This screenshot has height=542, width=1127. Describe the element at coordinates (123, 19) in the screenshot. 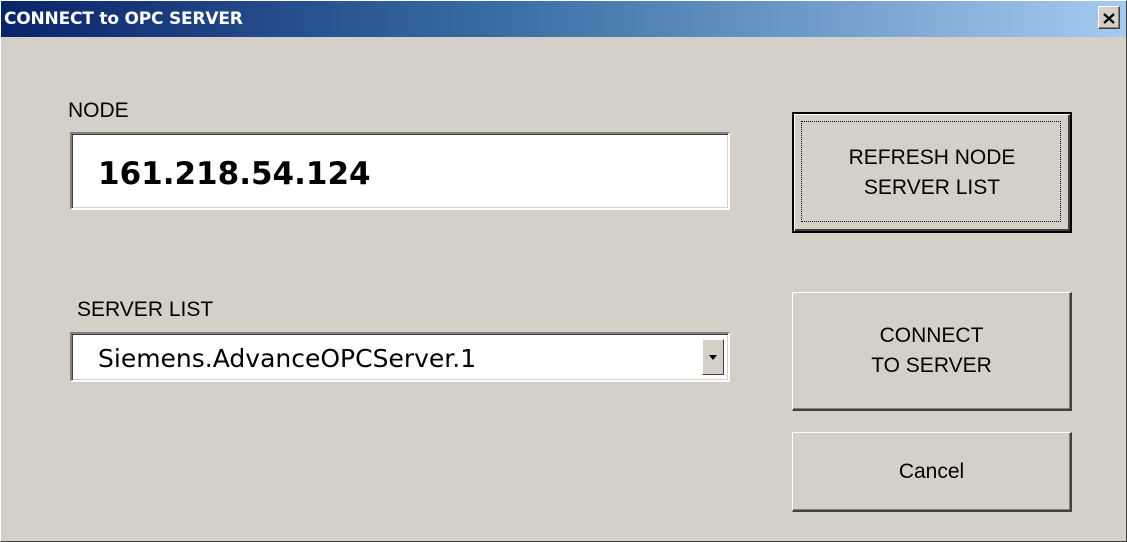

I see `window-title: CONNECT to OPC SERVER` at that location.